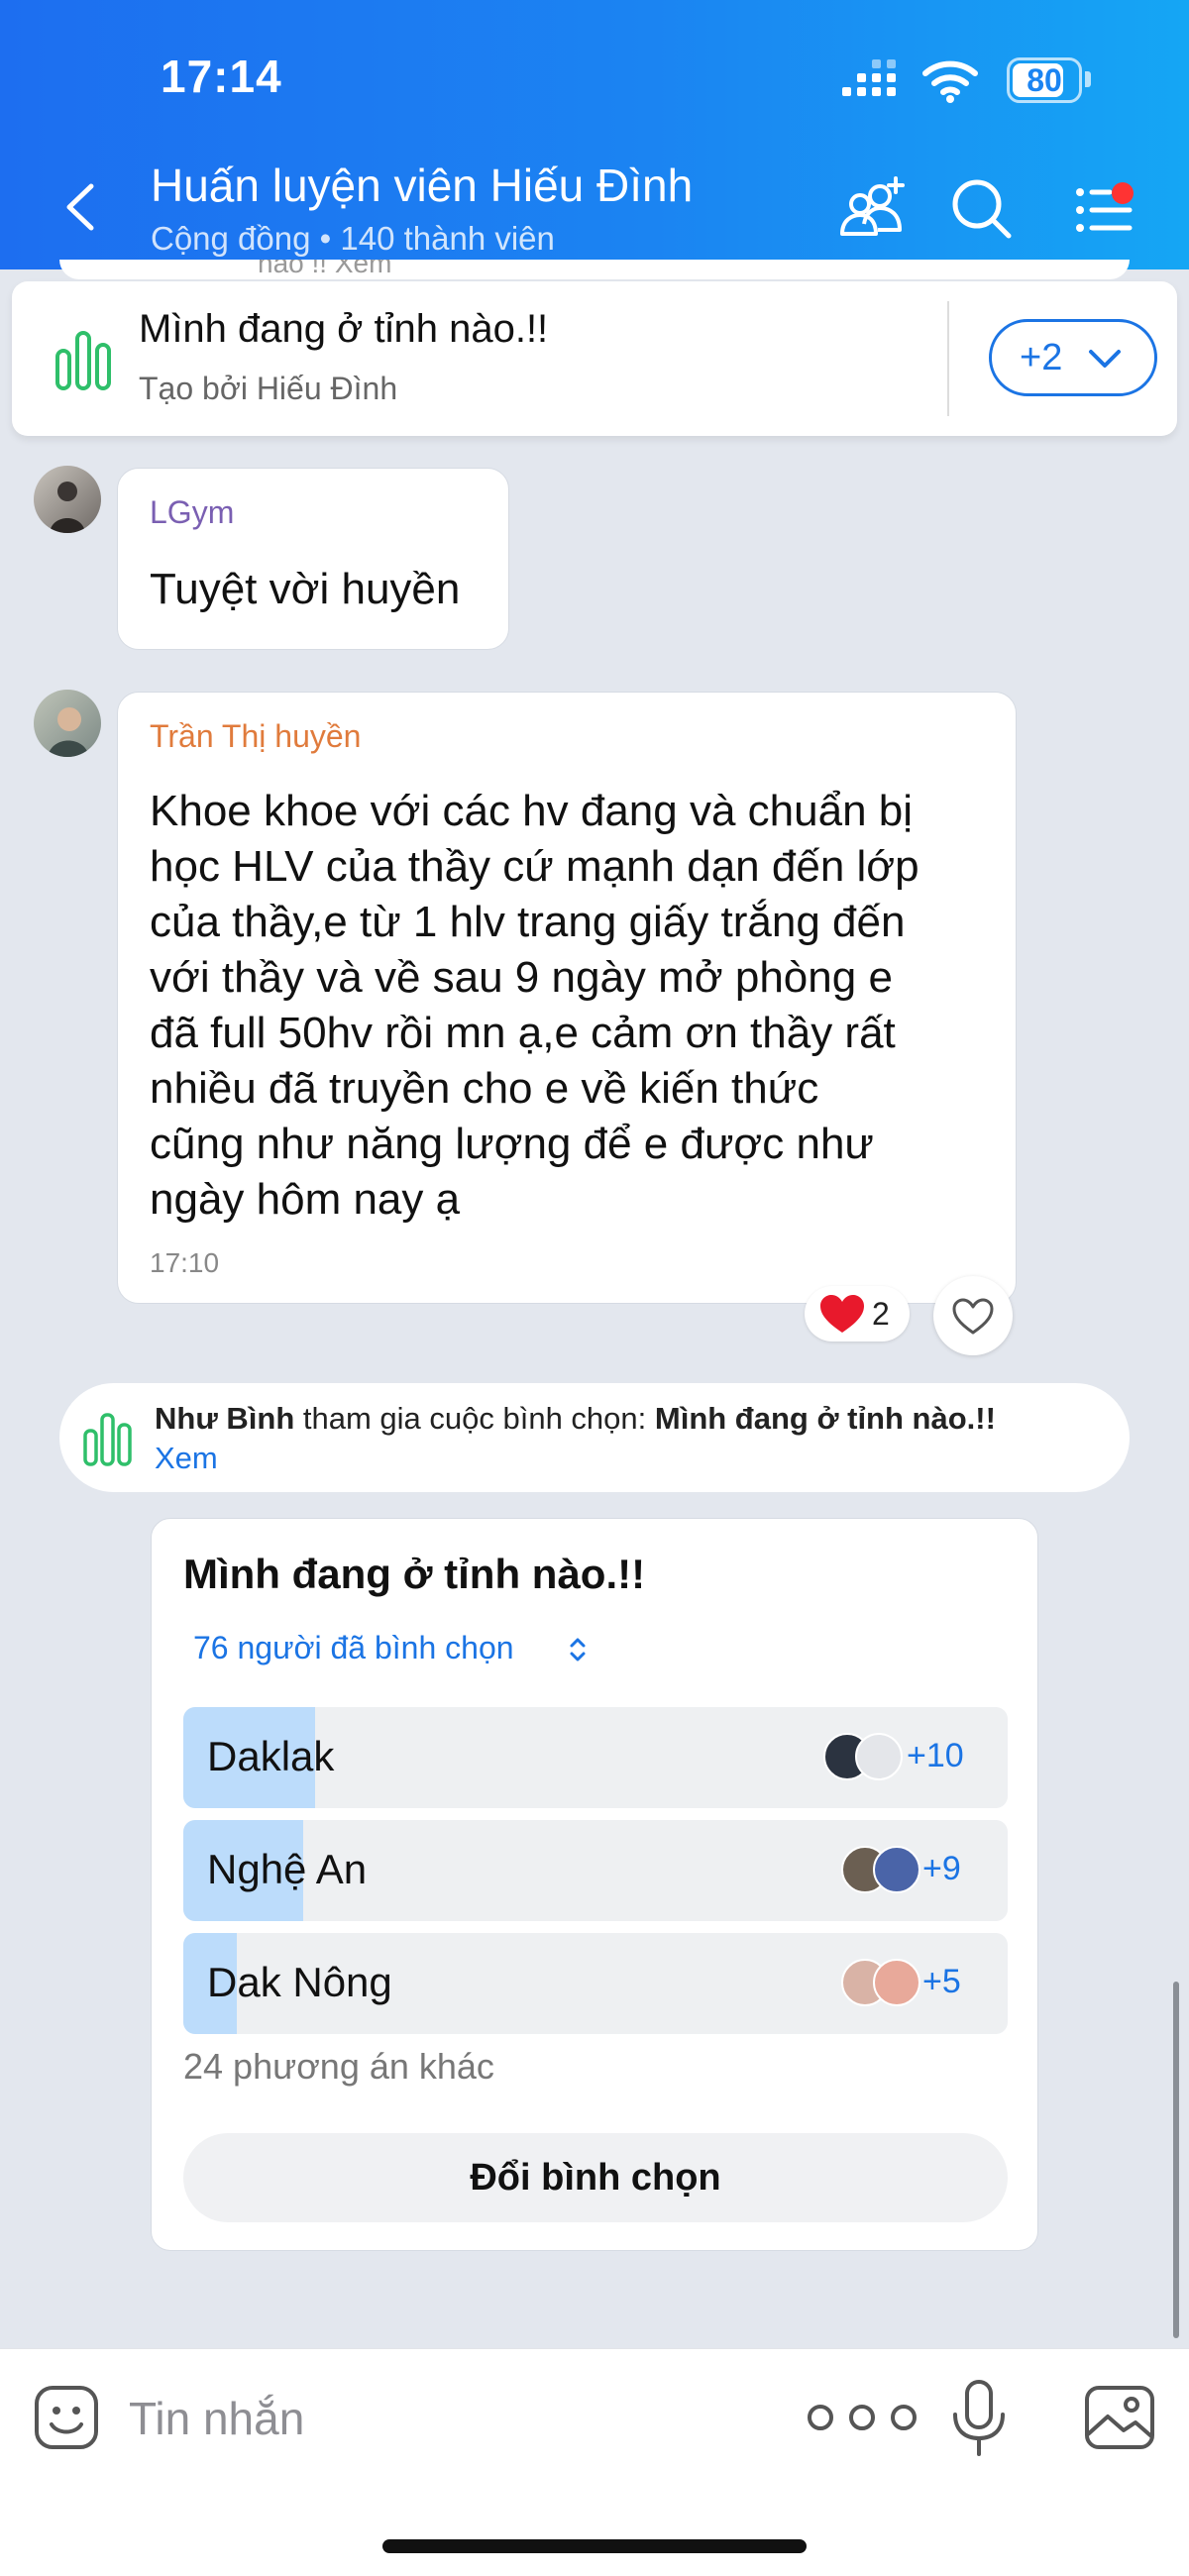  What do you see at coordinates (484, 1088) in the screenshot?
I see `message-line: nhiều đã truyền cho e về kiến thức` at bounding box center [484, 1088].